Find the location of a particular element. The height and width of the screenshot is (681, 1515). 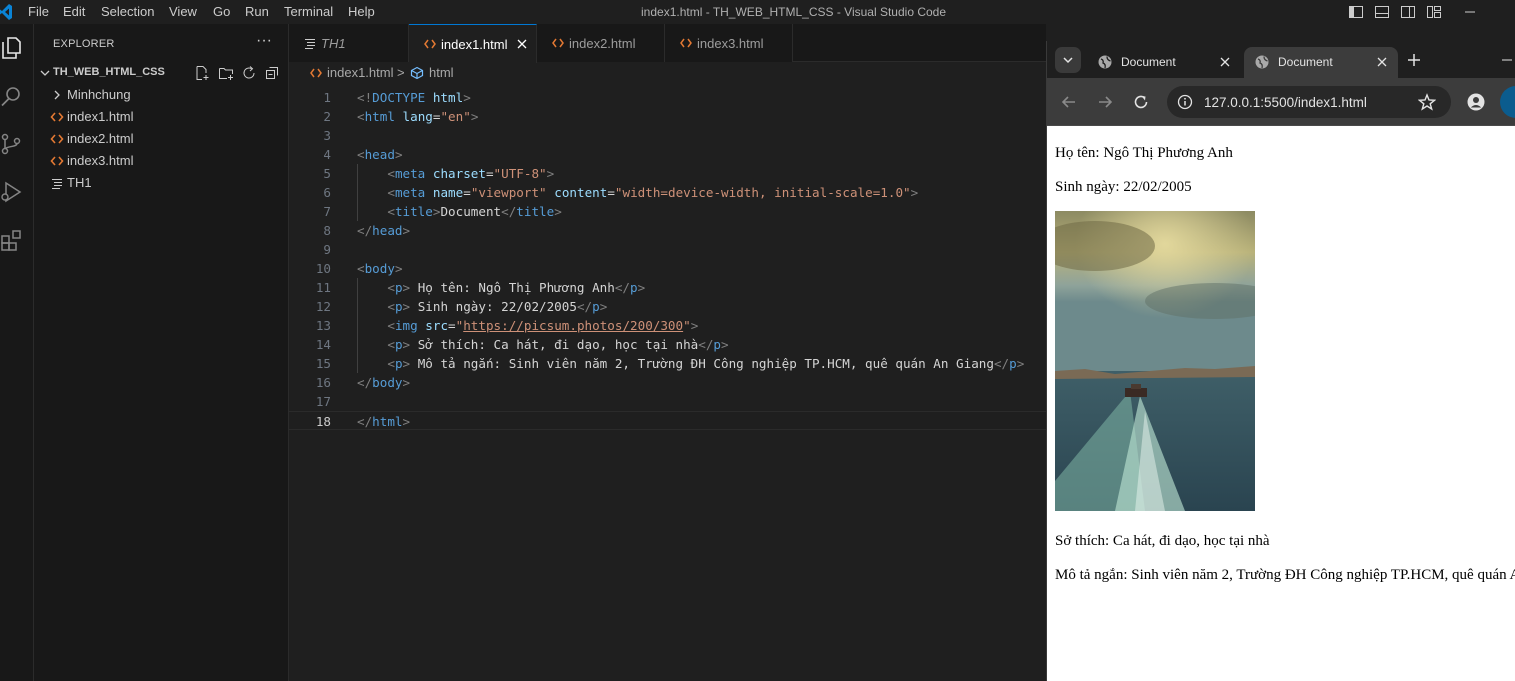

code-line: 10 <body> is located at coordinates (667, 268).